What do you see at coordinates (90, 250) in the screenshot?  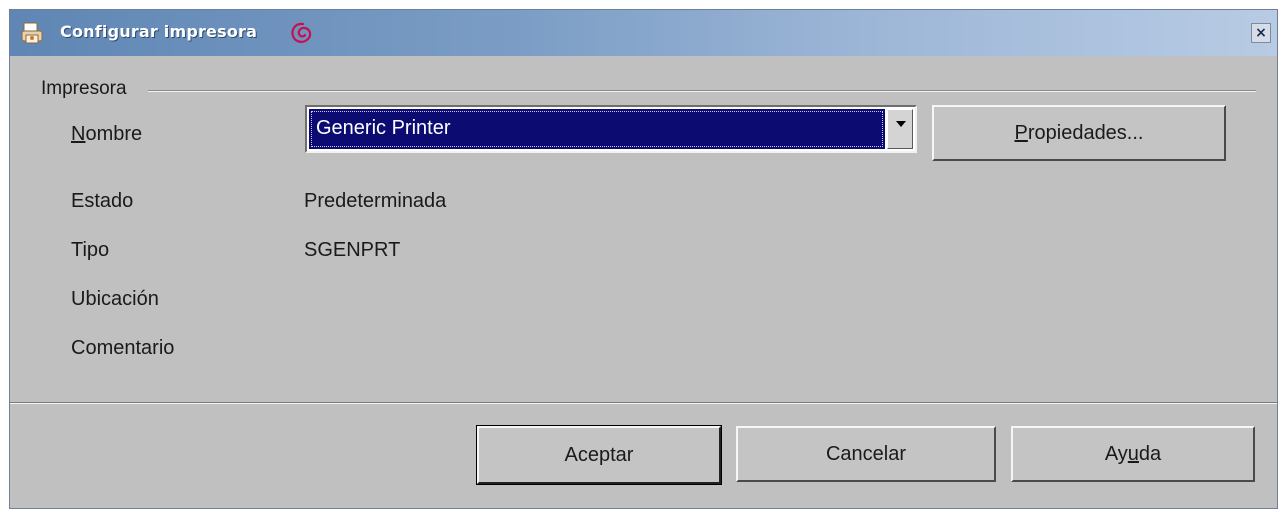 I see `type-label: Tipo` at bounding box center [90, 250].